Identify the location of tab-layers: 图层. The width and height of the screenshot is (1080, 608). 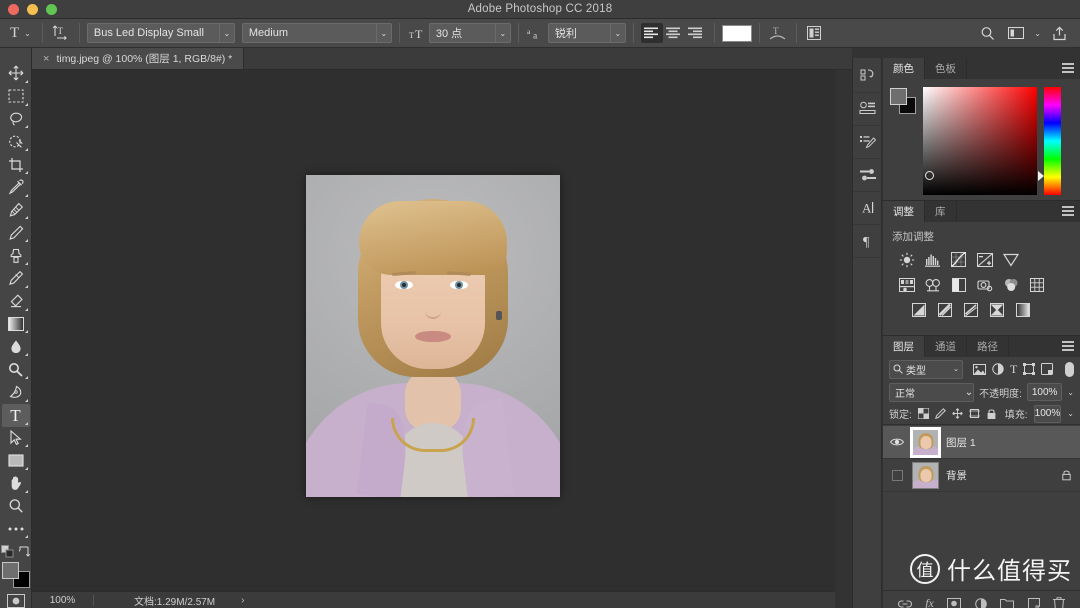
(904, 346).